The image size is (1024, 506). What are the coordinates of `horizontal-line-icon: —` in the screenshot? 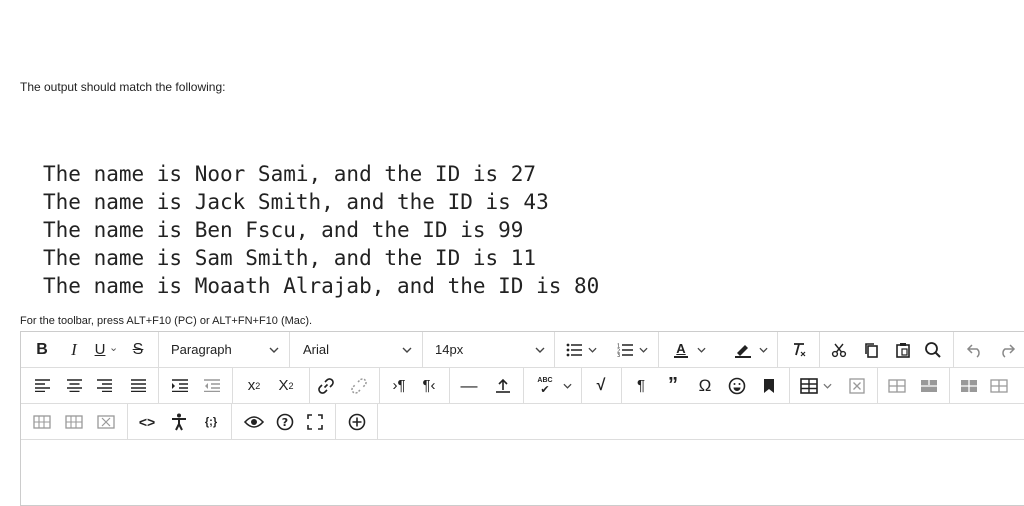 It's located at (469, 385).